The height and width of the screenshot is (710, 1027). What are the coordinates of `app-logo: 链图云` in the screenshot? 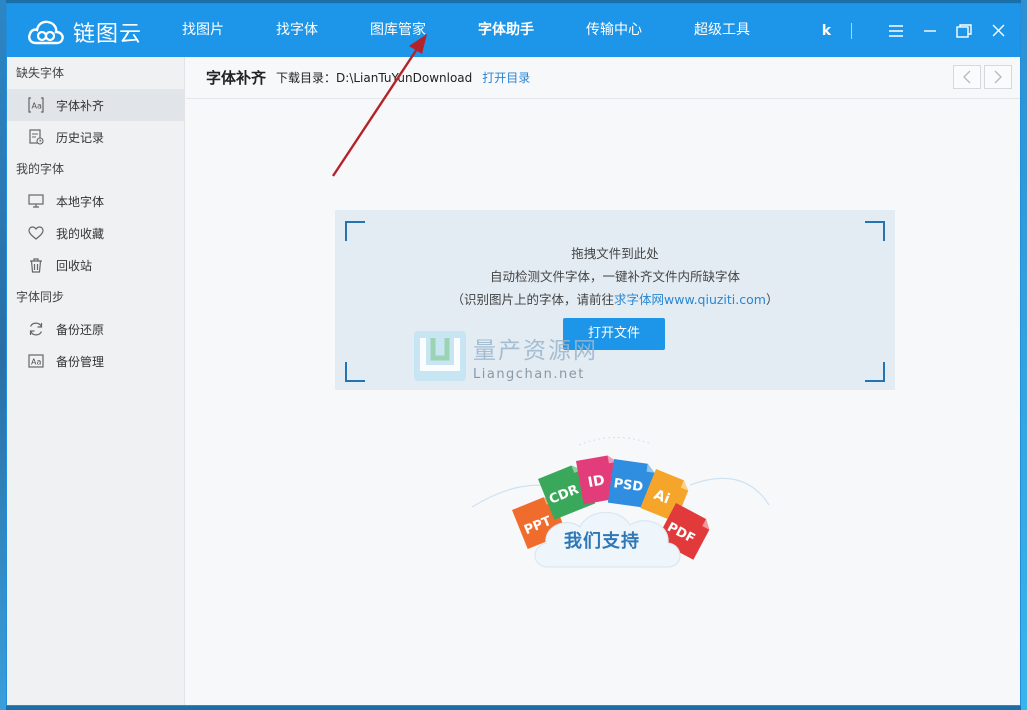 It's located at (84, 32).